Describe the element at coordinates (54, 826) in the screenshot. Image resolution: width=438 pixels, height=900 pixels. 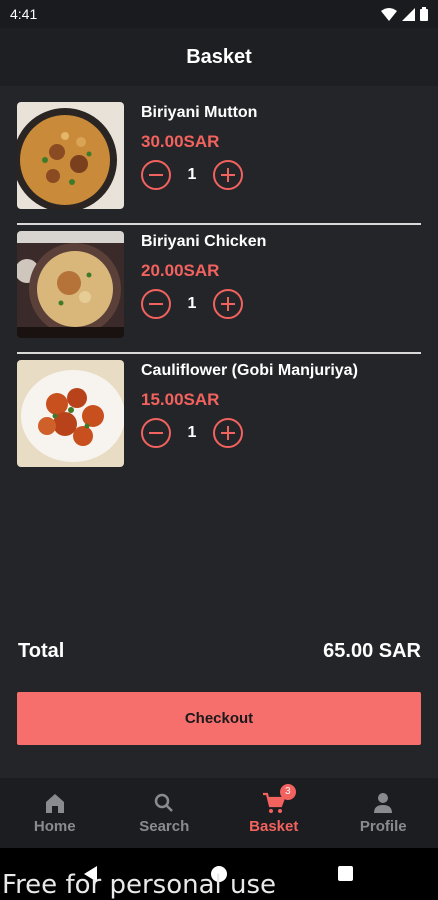
I see `nav-label: Home` at that location.